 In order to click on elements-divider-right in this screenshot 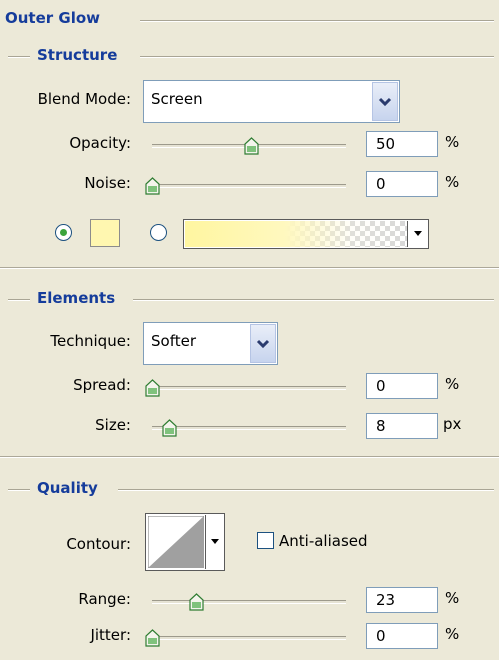, I will do `click(313, 300)`.